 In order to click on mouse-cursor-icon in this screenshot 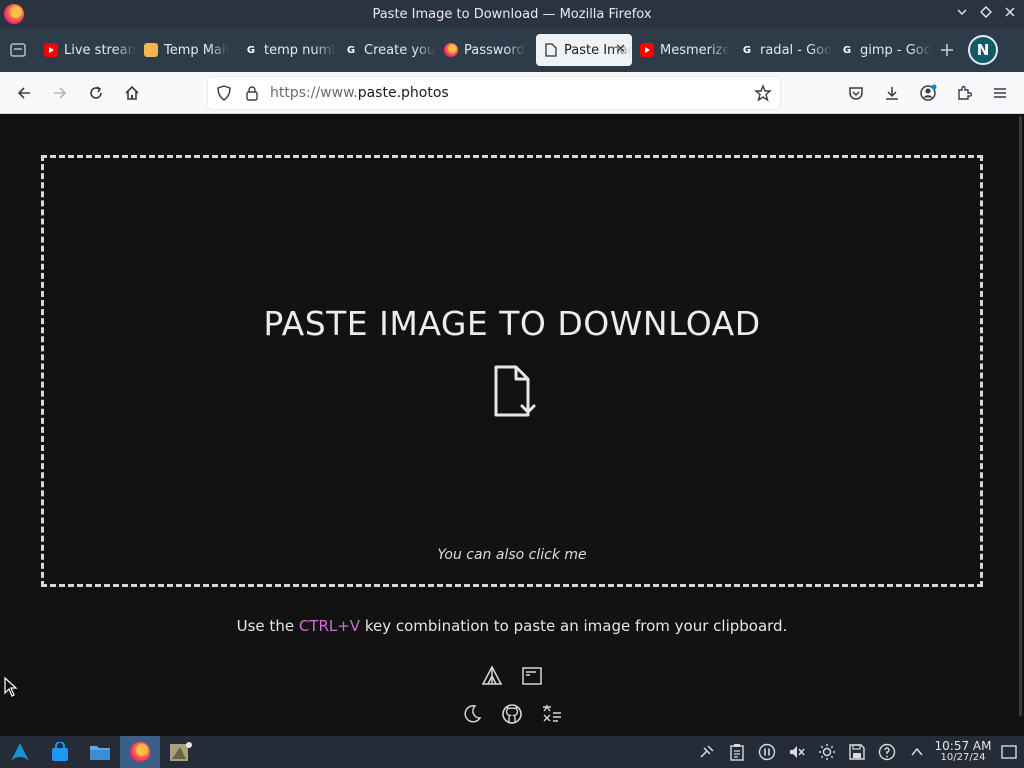, I will do `click(11, 687)`.